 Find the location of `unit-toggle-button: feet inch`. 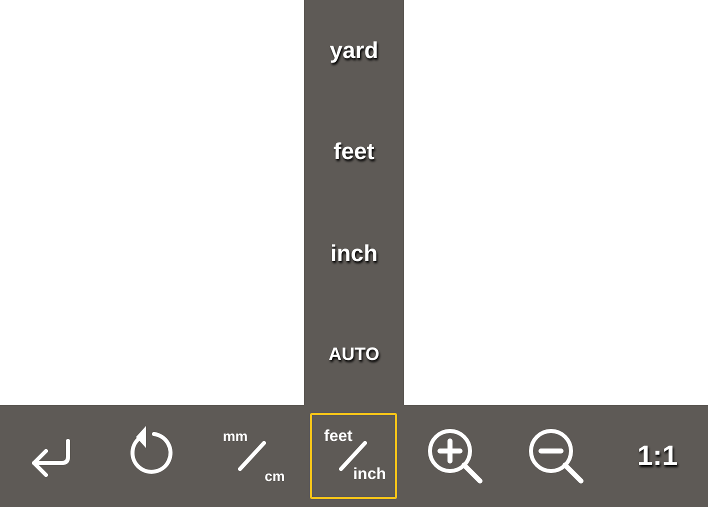

unit-toggle-button: feet inch is located at coordinates (354, 456).